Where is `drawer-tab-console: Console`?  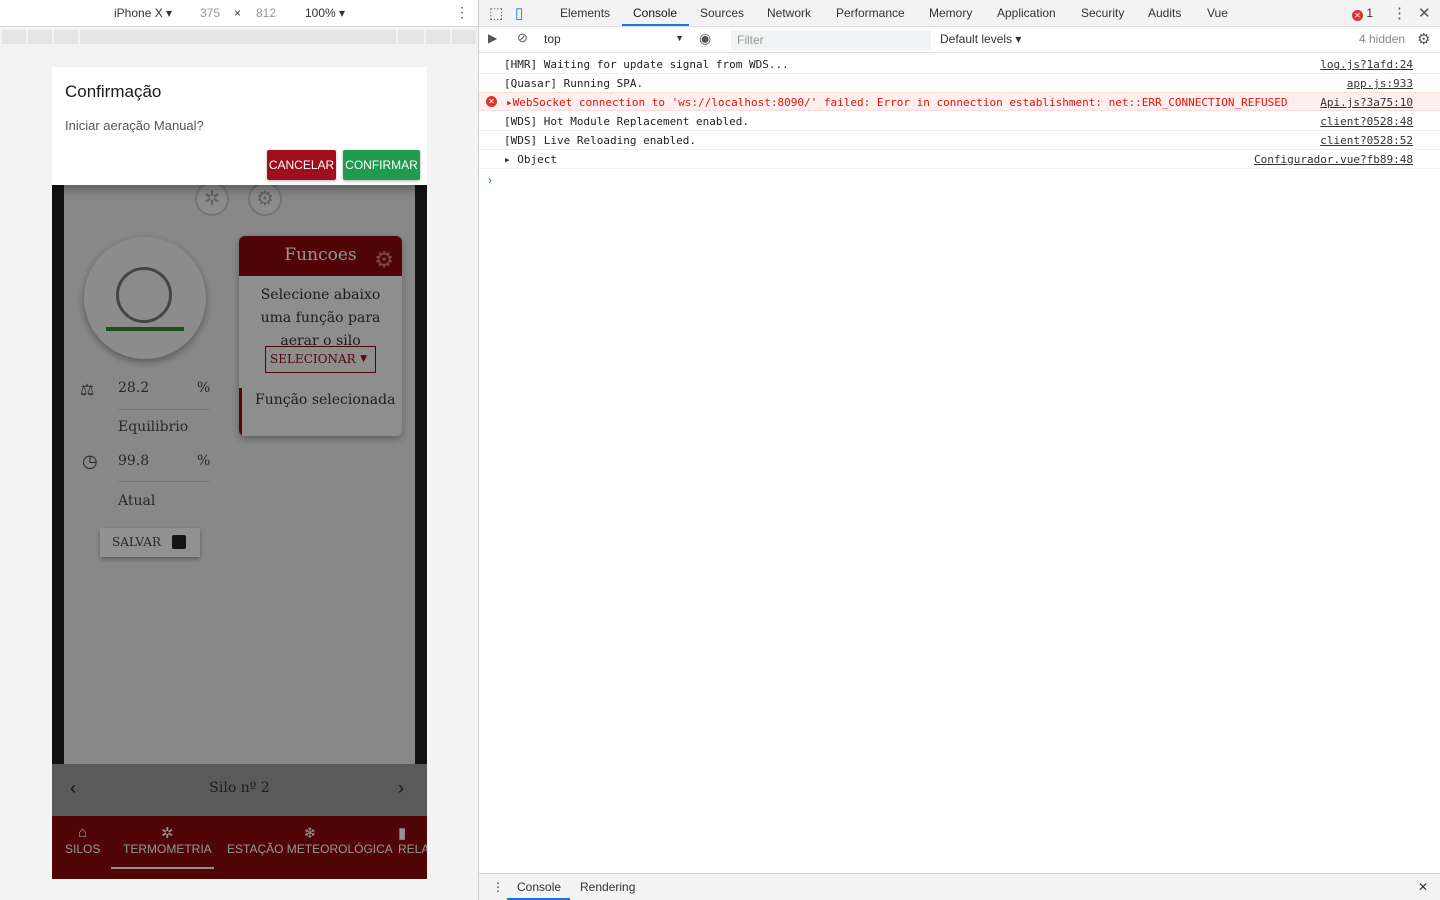
drawer-tab-console: Console is located at coordinates (539, 887).